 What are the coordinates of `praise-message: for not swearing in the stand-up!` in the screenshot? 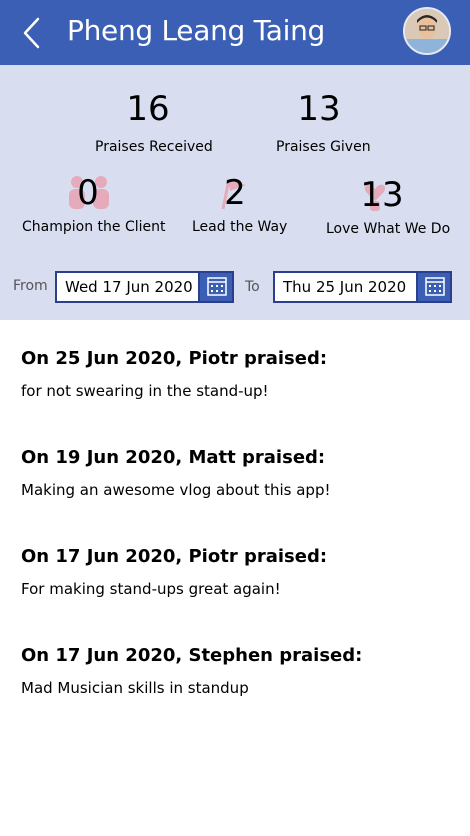 It's located at (145, 391).